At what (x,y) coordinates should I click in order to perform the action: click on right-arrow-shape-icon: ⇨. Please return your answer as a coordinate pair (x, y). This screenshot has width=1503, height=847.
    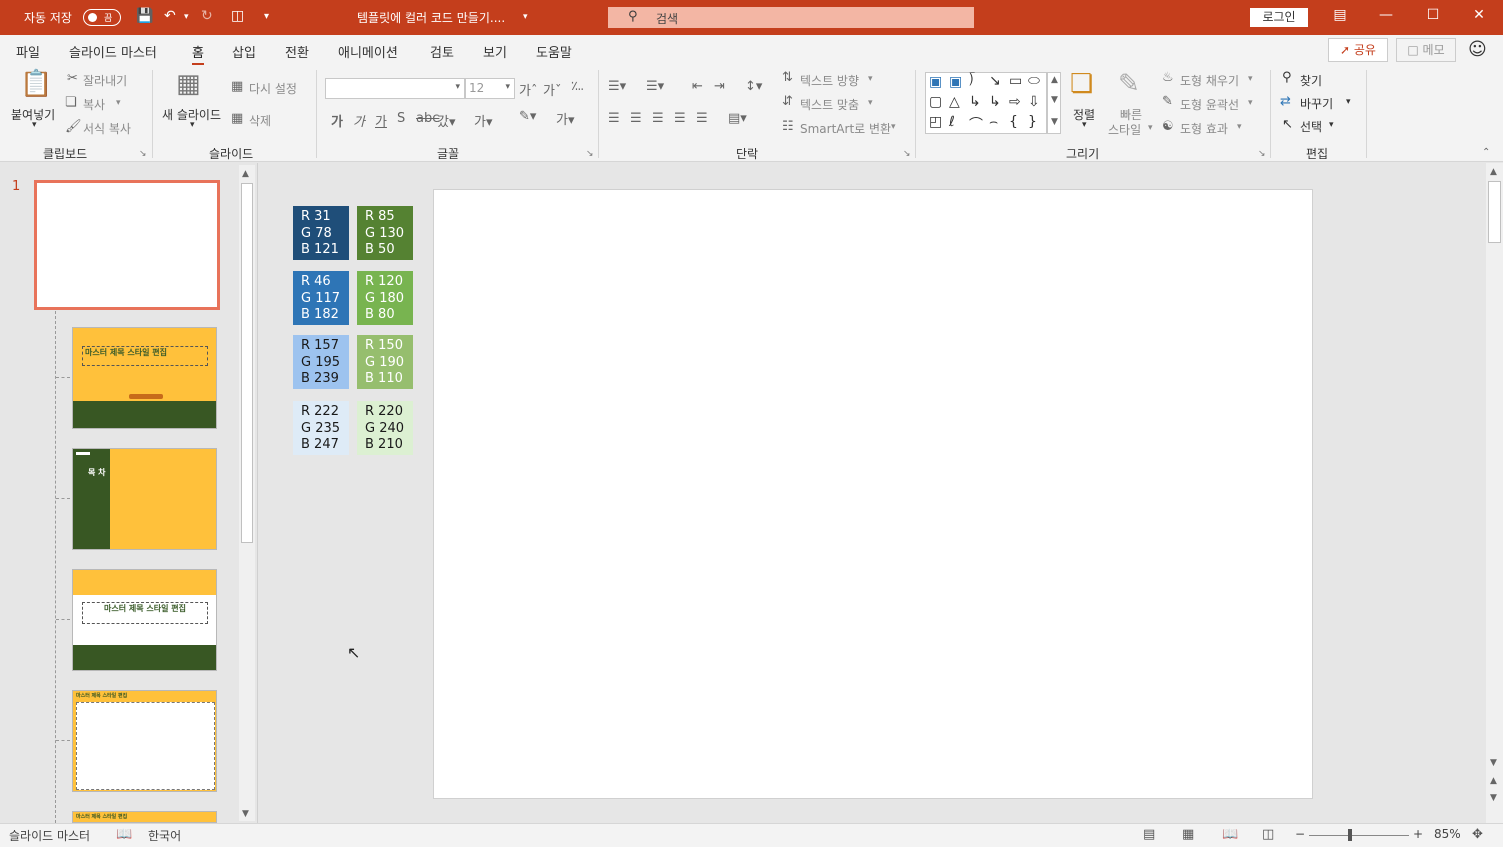
    Looking at the image, I should click on (1015, 102).